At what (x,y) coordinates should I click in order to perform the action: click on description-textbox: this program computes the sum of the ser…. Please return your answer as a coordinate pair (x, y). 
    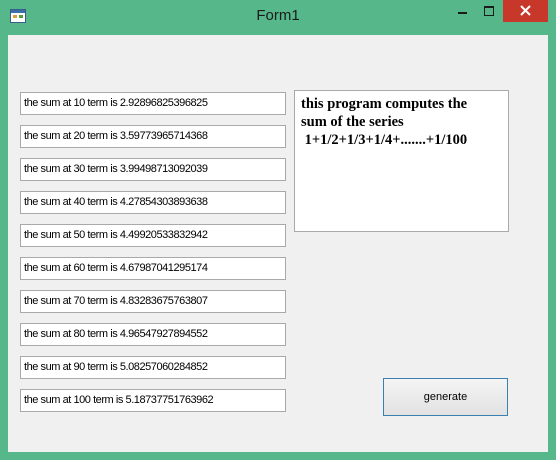
    Looking at the image, I should click on (401, 161).